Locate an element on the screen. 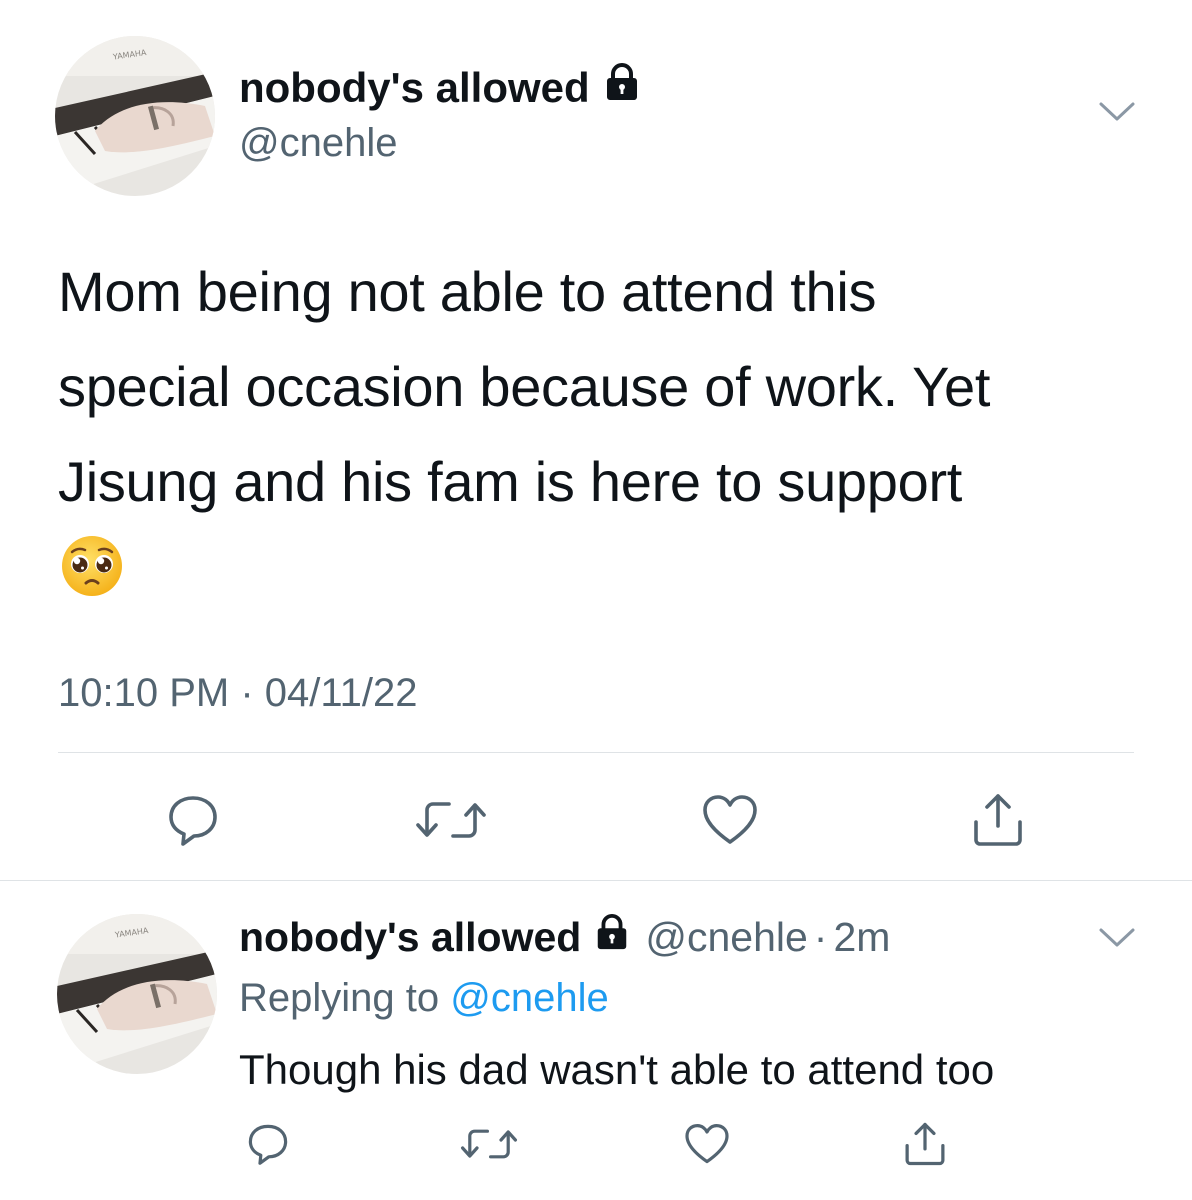 This screenshot has height=1200, width=1192. avatar: YAMAHA is located at coordinates (135, 116).